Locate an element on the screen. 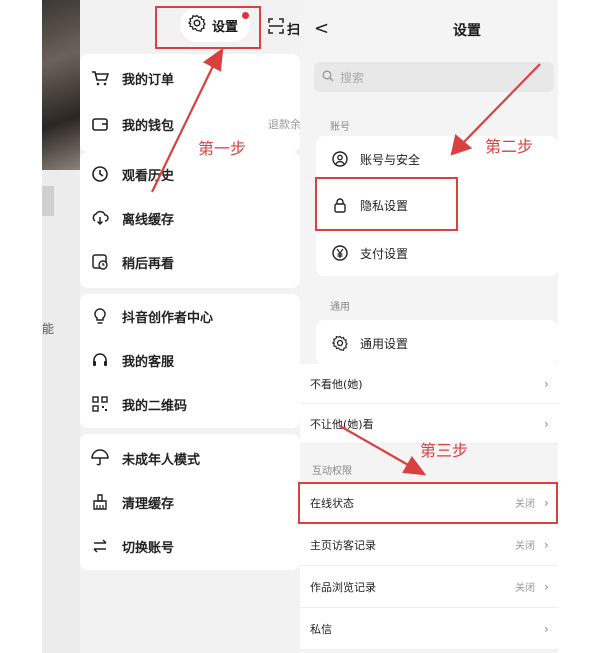 Image resolution: width=600 pixels, height=653 pixels. step1-label: 第一步 is located at coordinates (222, 148).